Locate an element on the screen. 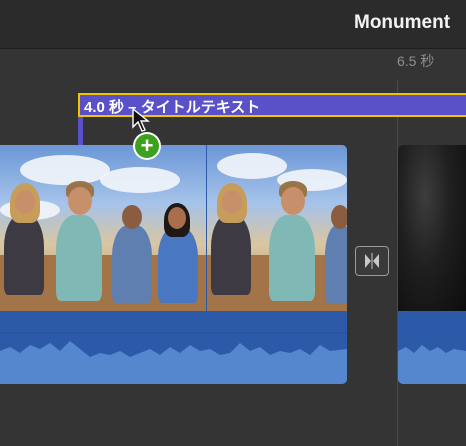  title-clip-label: 4.0 秒 – タイトルテキスト is located at coordinates (172, 107).